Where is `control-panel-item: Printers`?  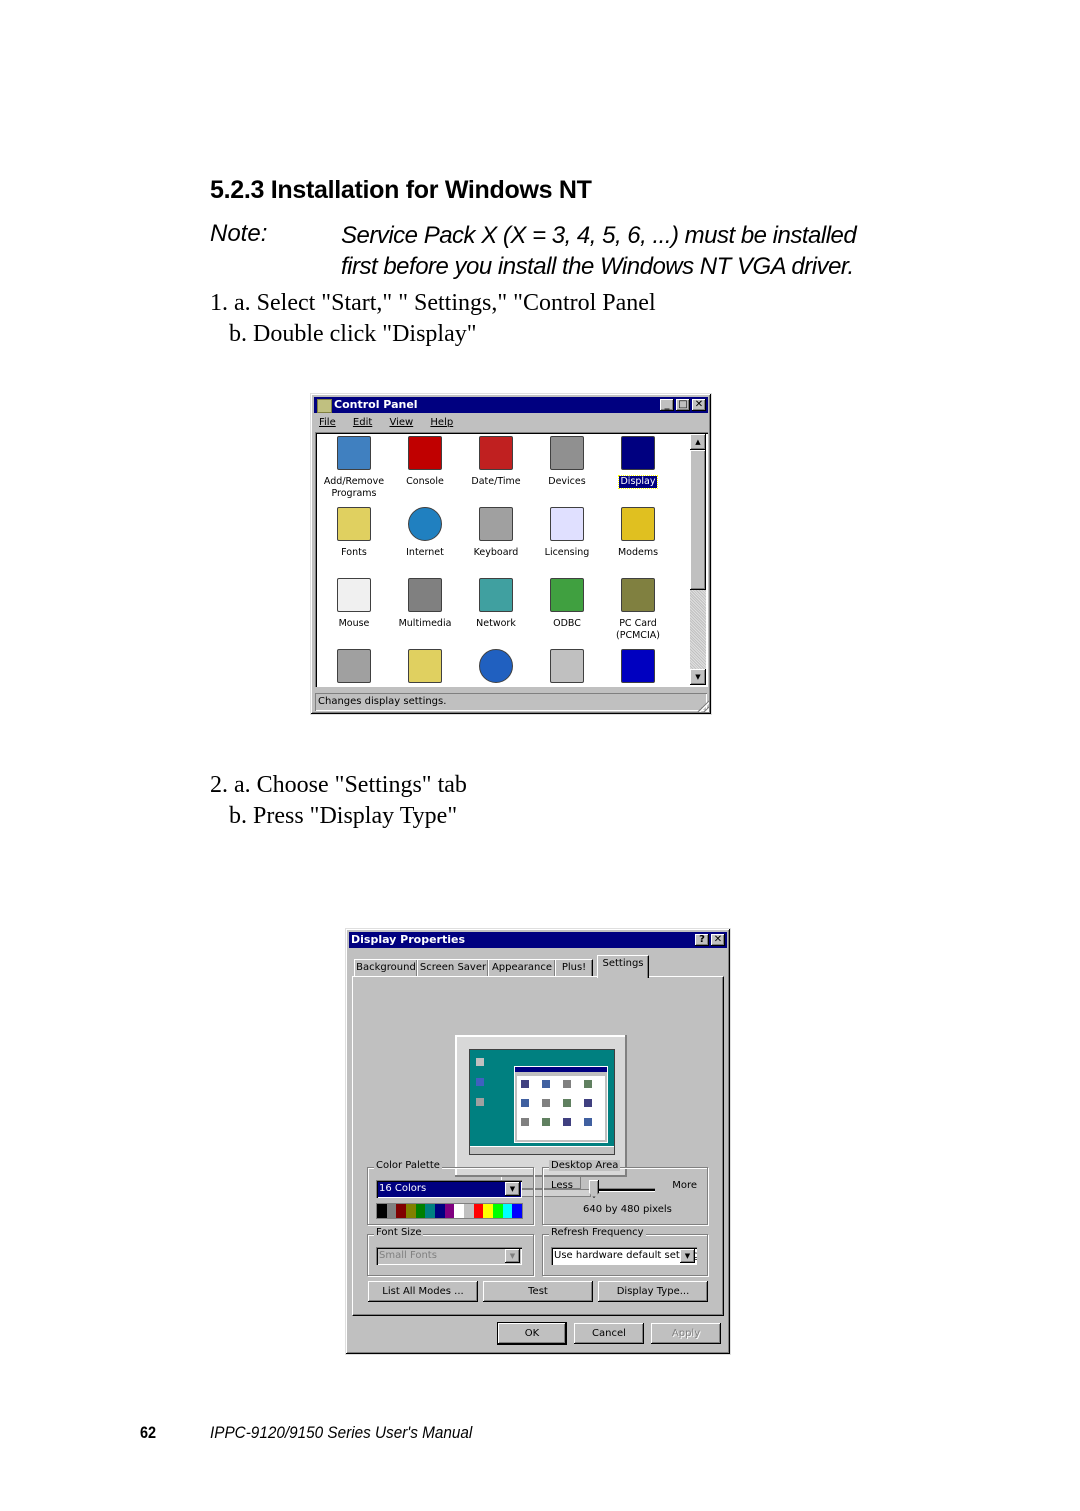 control-panel-item: Printers is located at coordinates (425, 668).